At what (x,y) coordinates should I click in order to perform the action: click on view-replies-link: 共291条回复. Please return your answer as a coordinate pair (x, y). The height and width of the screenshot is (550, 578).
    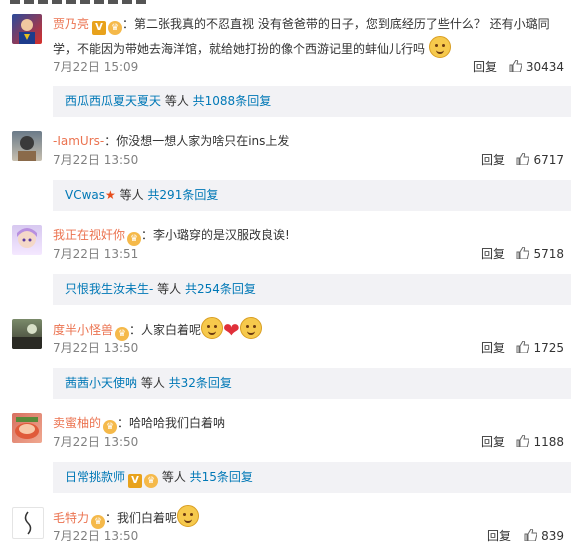
    Looking at the image, I should click on (182, 195).